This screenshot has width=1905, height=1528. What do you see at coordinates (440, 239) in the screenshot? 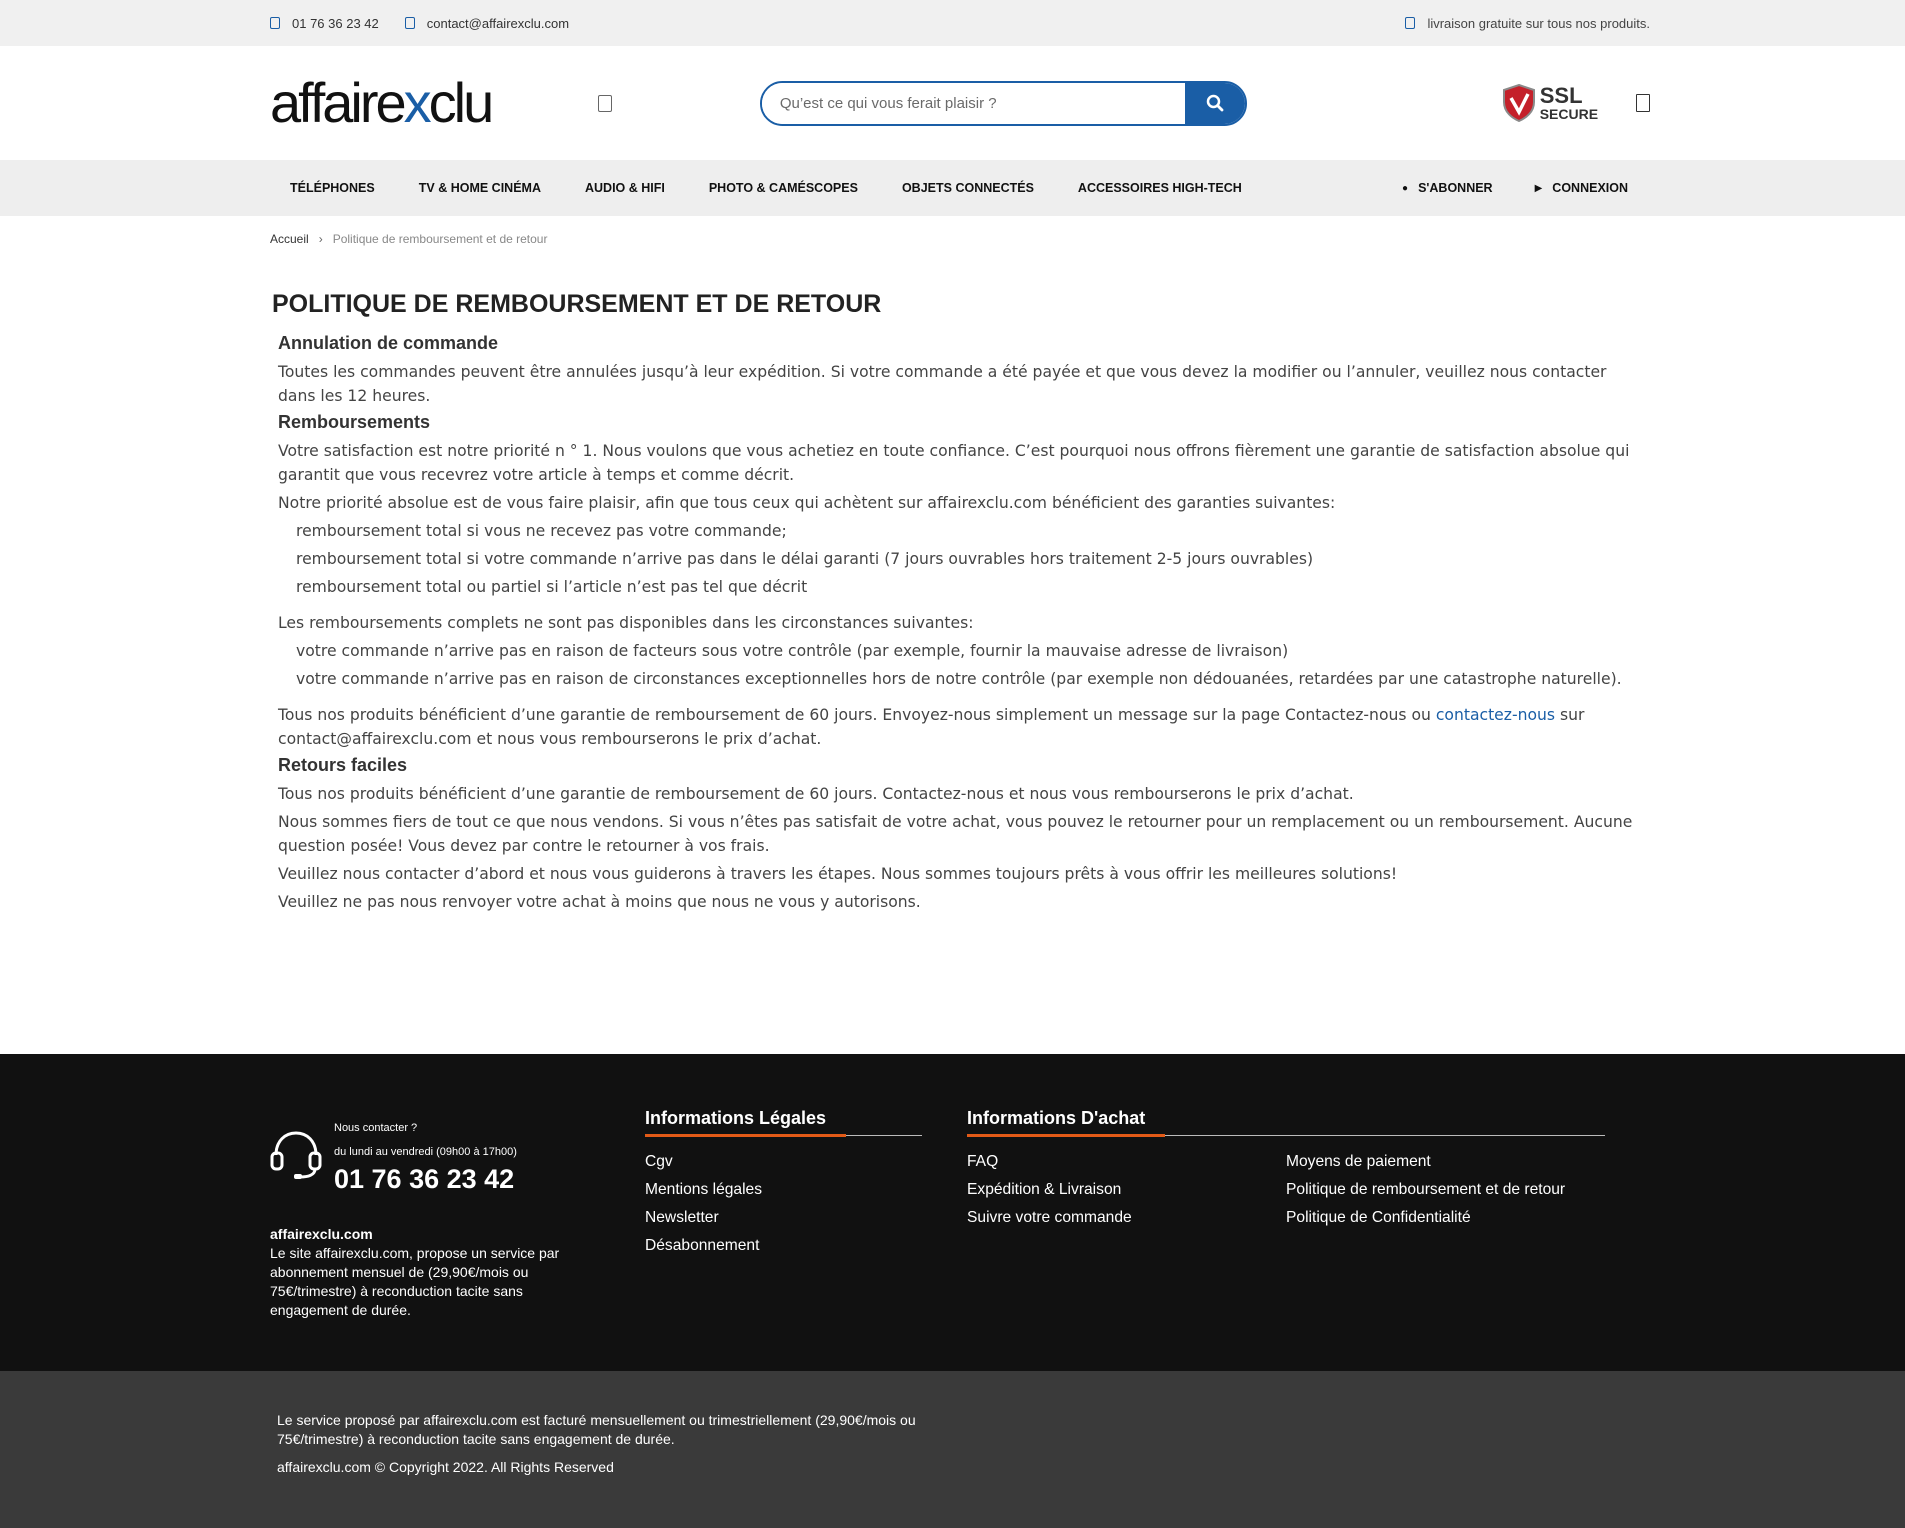
I see `breadcrumb-current: Politique de remboursement et de retour` at bounding box center [440, 239].